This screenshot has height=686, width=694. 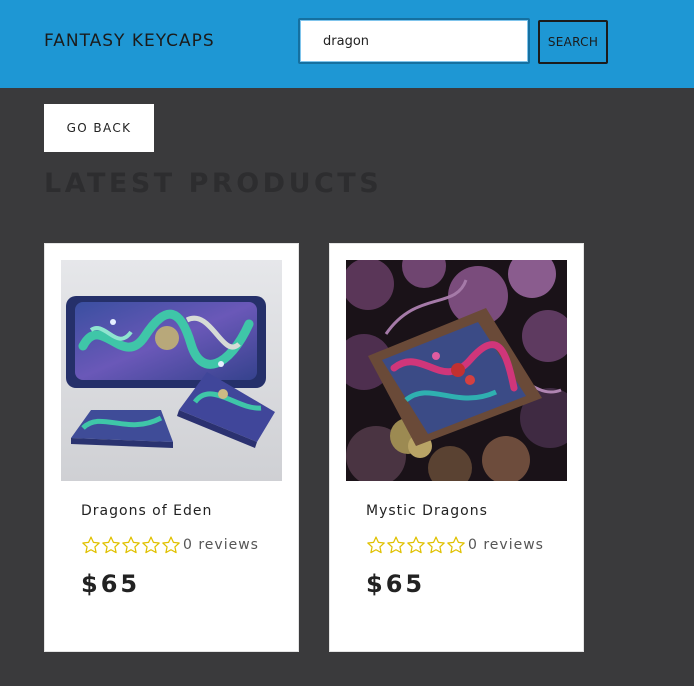 I want to click on top-navbar: FANTASY KEYCAPS SEARCH, so click(x=347, y=44).